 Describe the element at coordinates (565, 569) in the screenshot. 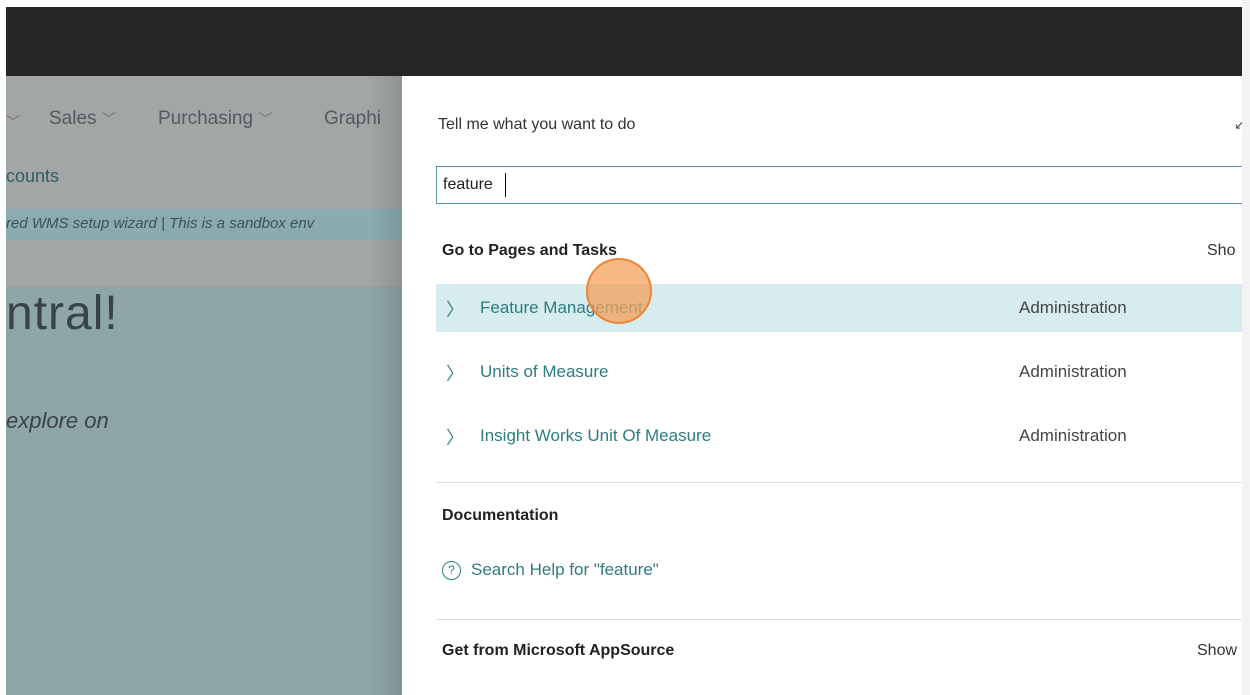

I see `search-help-label: Search Help for "feature"` at that location.